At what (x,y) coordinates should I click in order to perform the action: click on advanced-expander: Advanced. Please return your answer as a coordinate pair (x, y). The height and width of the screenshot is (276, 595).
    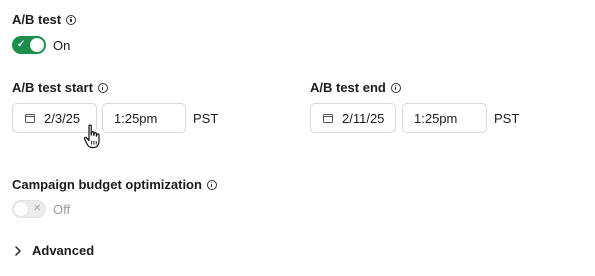
    Looking at the image, I should click on (54, 250).